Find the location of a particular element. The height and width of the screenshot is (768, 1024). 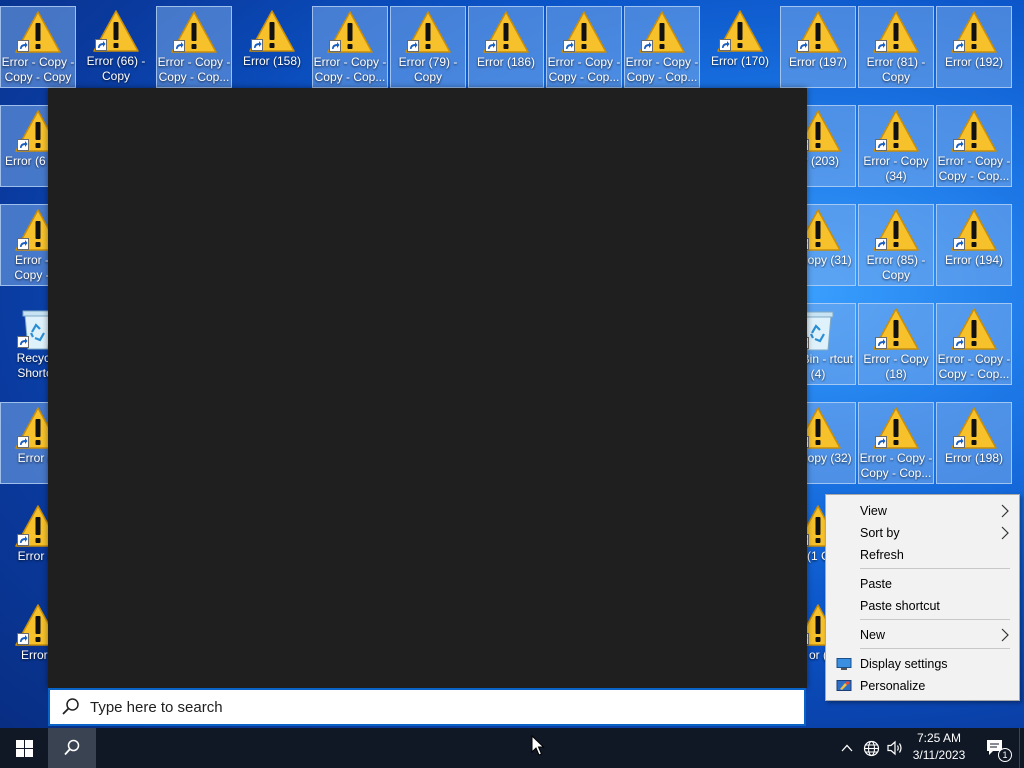

show-desktop-button is located at coordinates (1021, 748).